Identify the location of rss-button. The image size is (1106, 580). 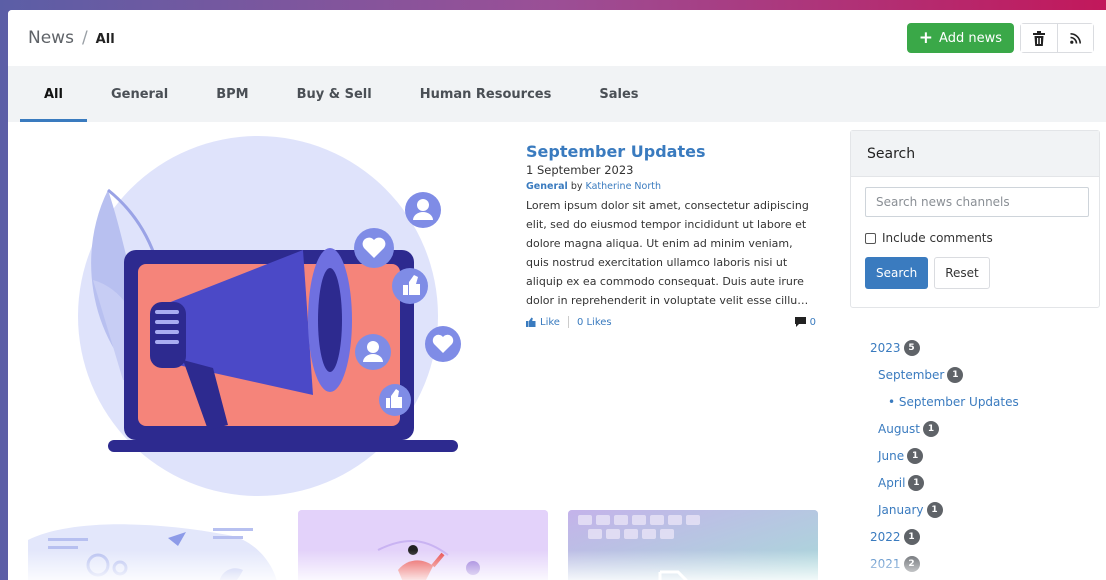
(1075, 38).